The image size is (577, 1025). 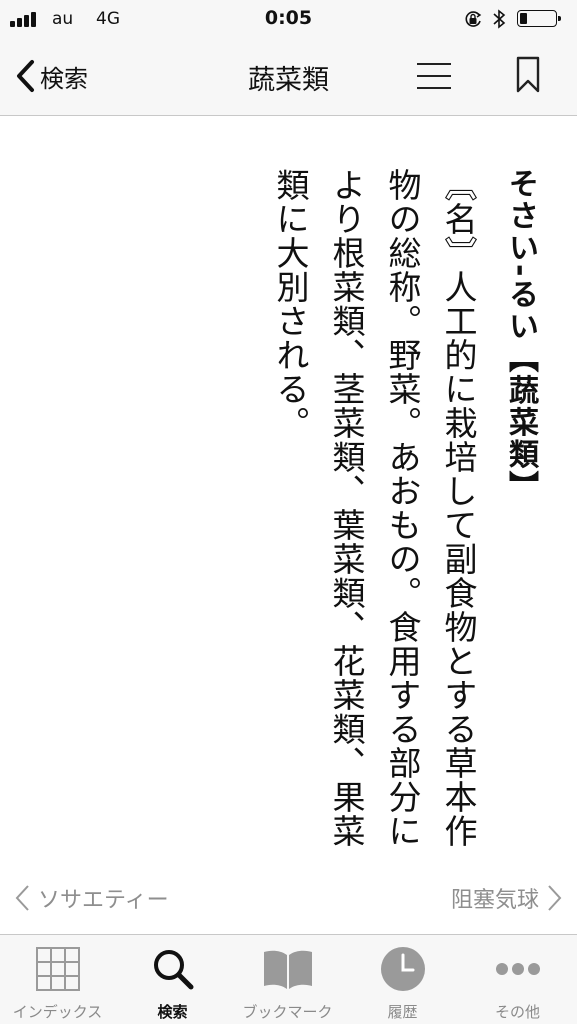 What do you see at coordinates (287, 1012) in the screenshot?
I see `tab-bookmarks-label: ブックマーク` at bounding box center [287, 1012].